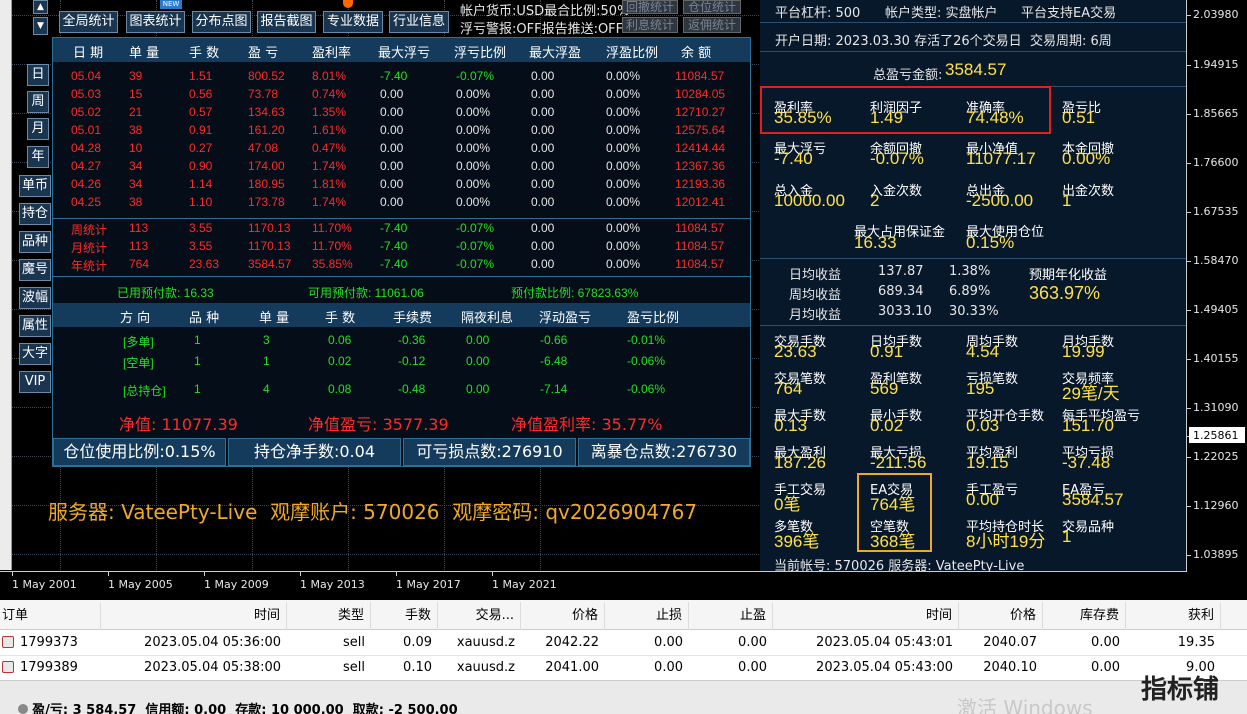  I want to click on position-cell: -0.01%, so click(646, 340).